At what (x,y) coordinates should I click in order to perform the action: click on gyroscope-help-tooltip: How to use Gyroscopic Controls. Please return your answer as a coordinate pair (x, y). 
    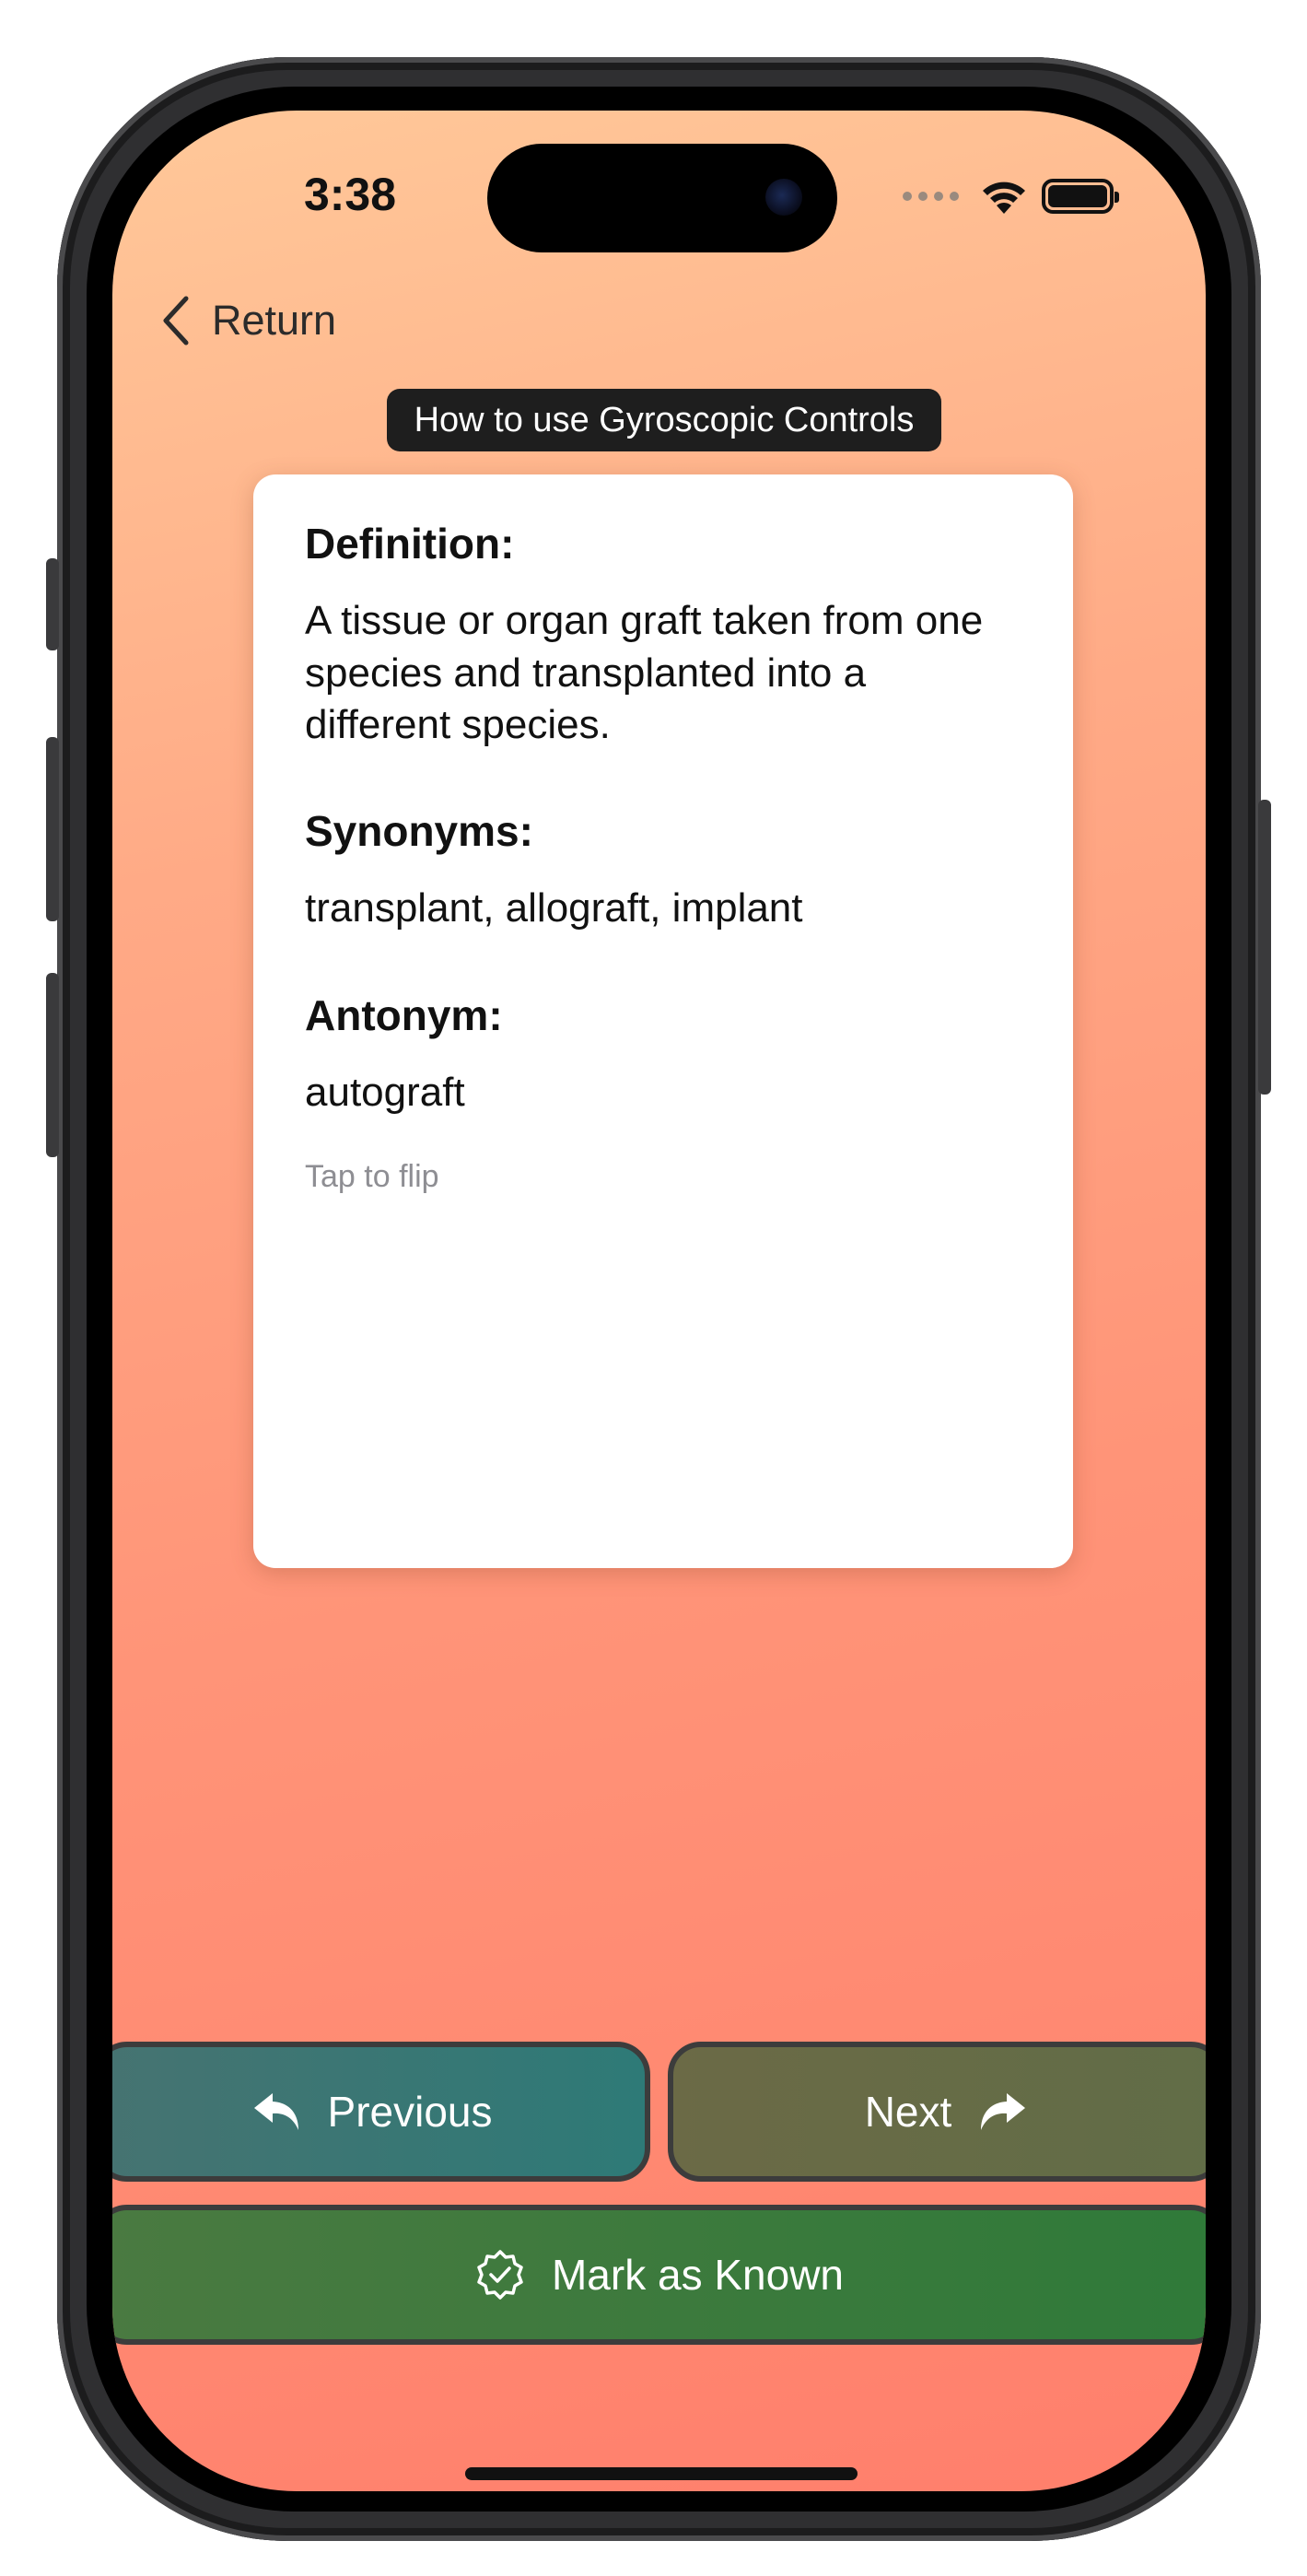
    Looking at the image, I should click on (664, 420).